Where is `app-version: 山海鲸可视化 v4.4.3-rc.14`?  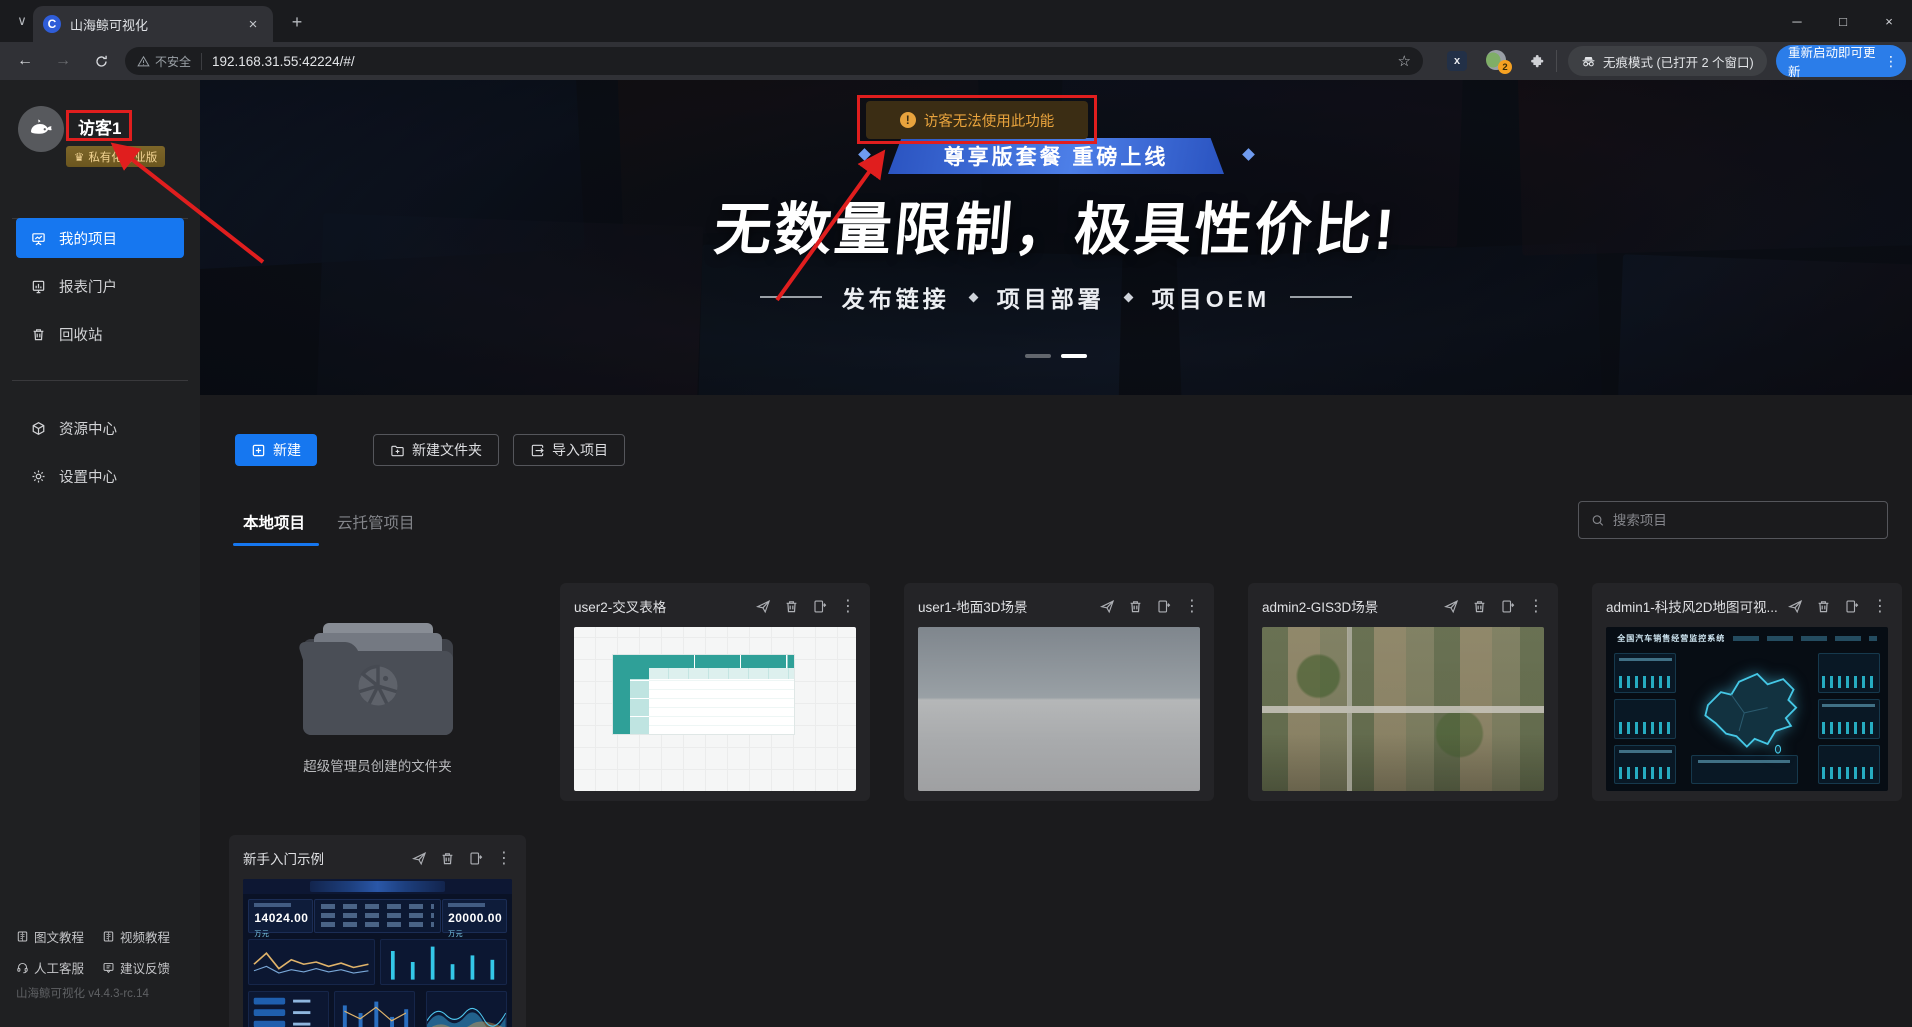
app-version: 山海鲸可视化 v4.4.3-rc.14 is located at coordinates (82, 994).